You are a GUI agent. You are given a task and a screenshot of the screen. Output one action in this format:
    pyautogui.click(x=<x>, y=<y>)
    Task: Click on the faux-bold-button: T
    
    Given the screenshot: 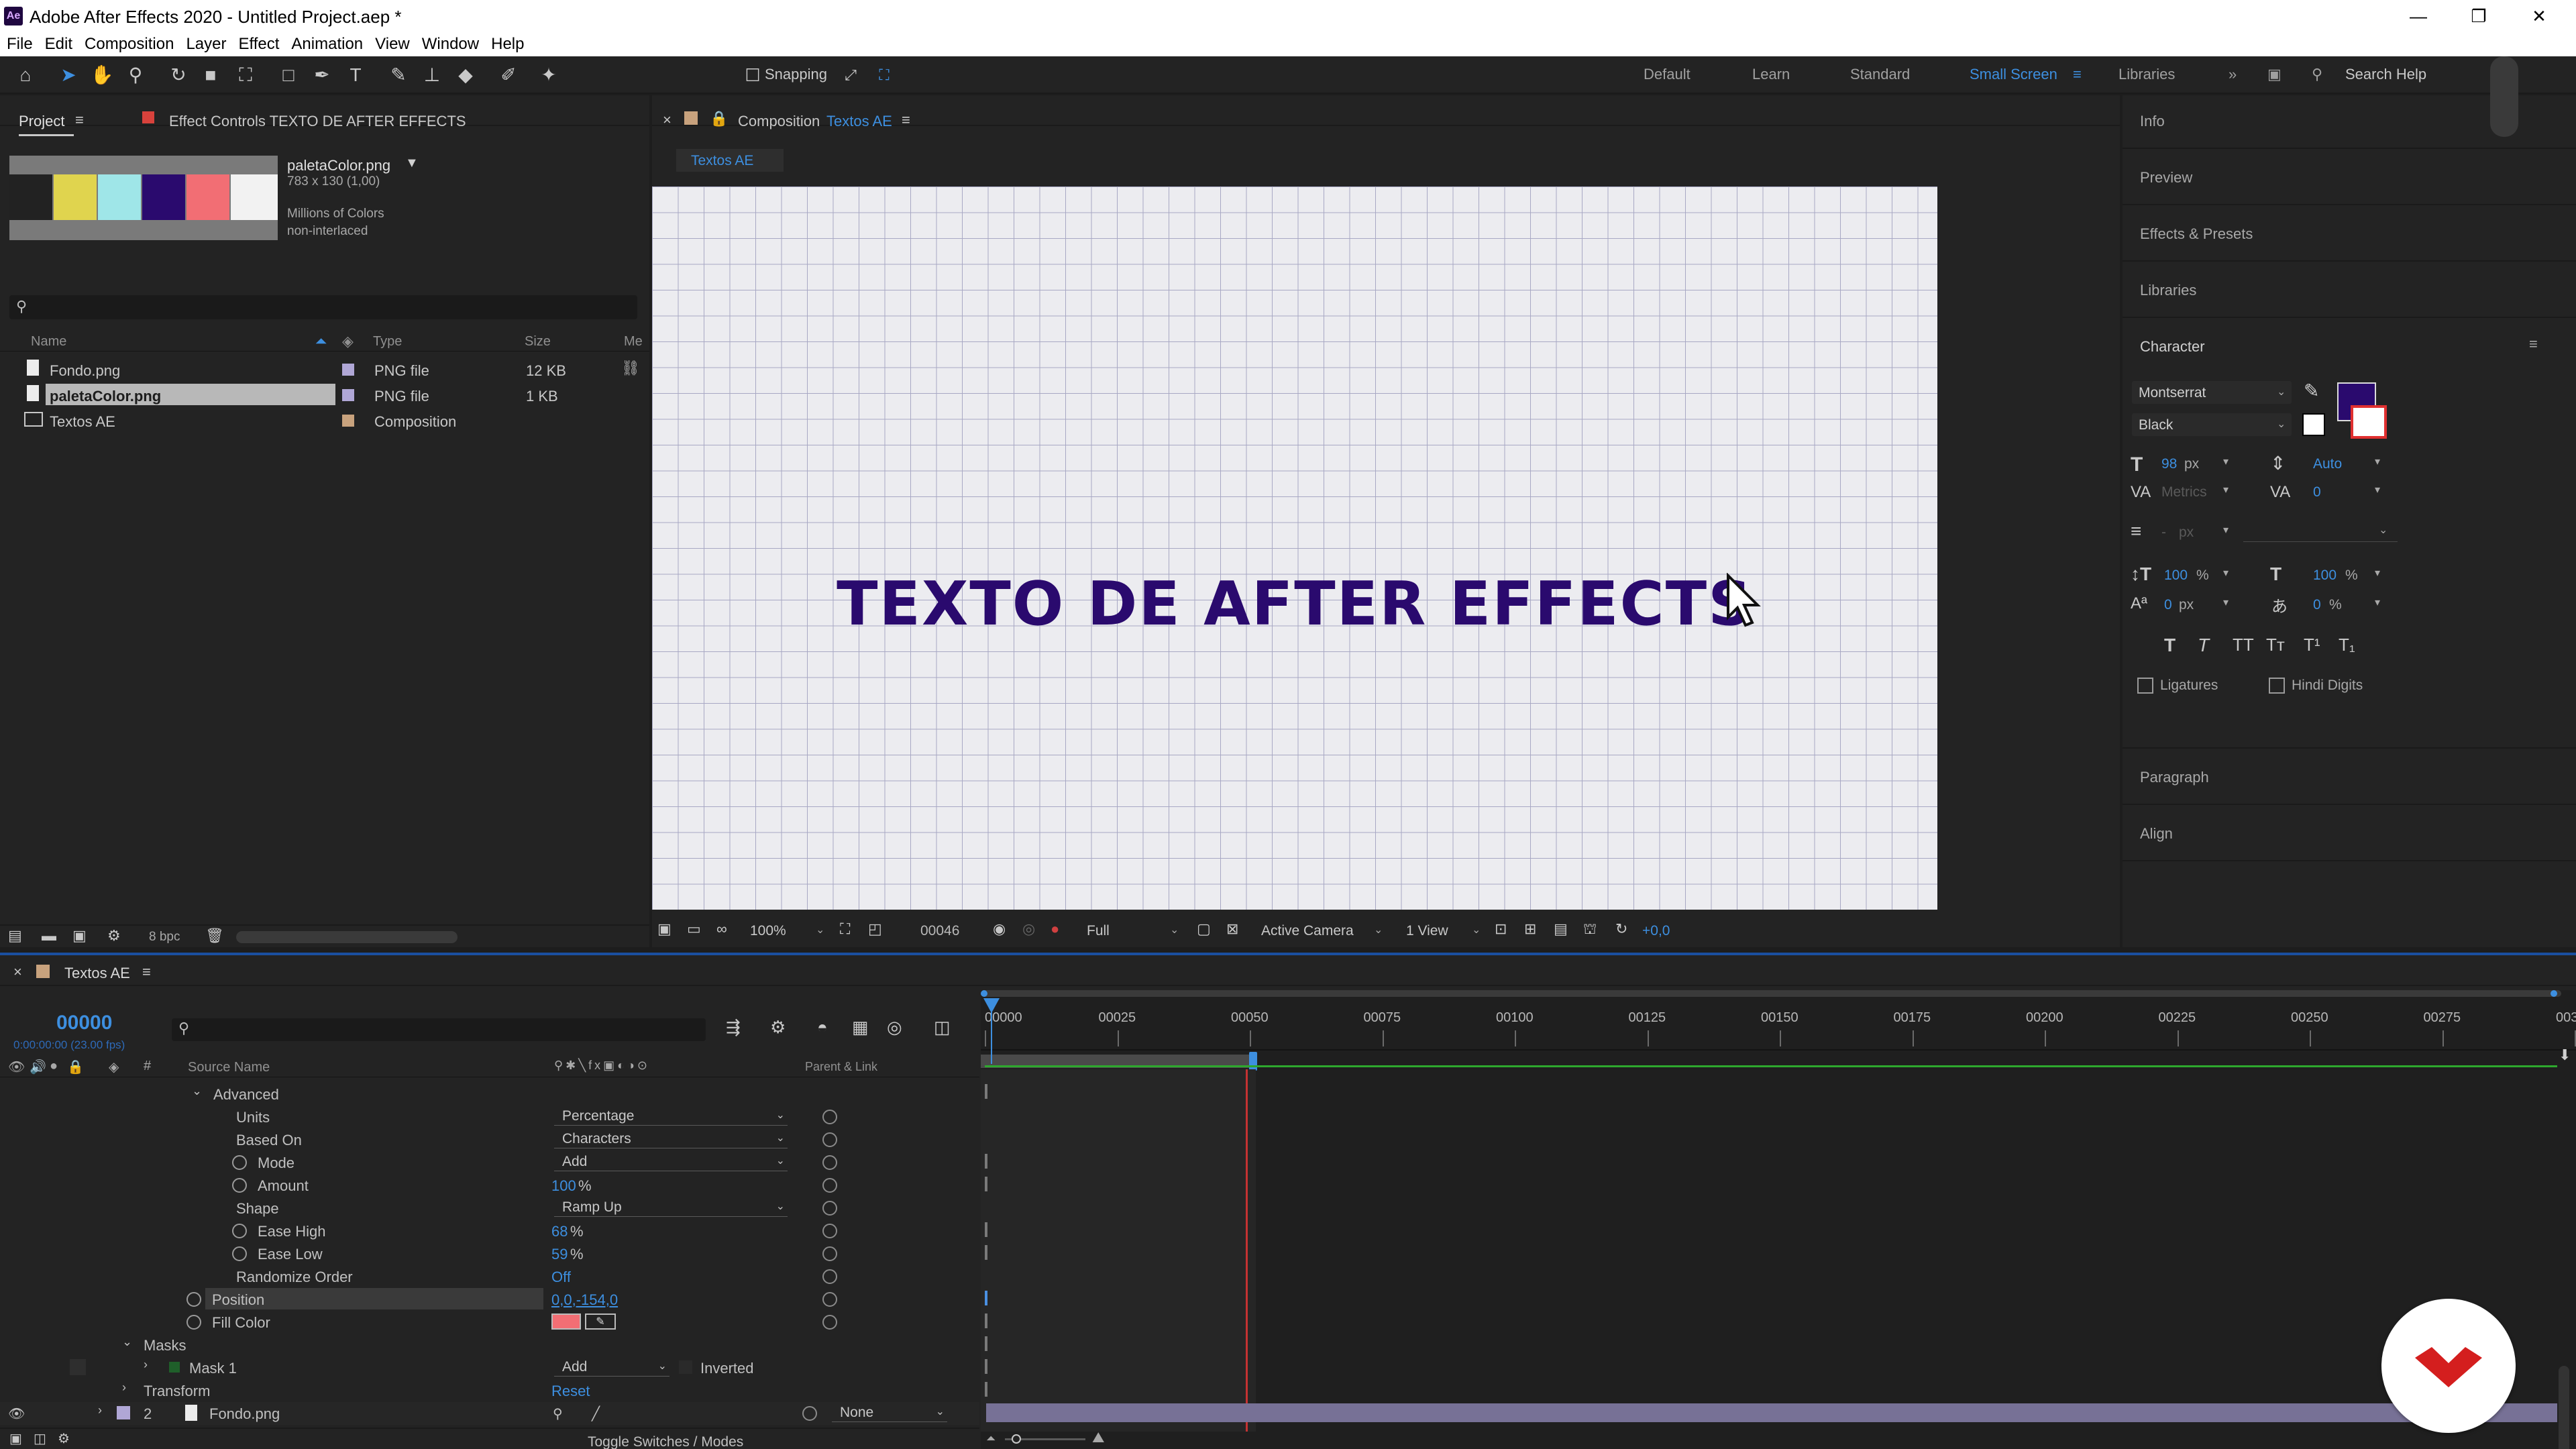 What is the action you would take?
    pyautogui.click(x=2170, y=645)
    